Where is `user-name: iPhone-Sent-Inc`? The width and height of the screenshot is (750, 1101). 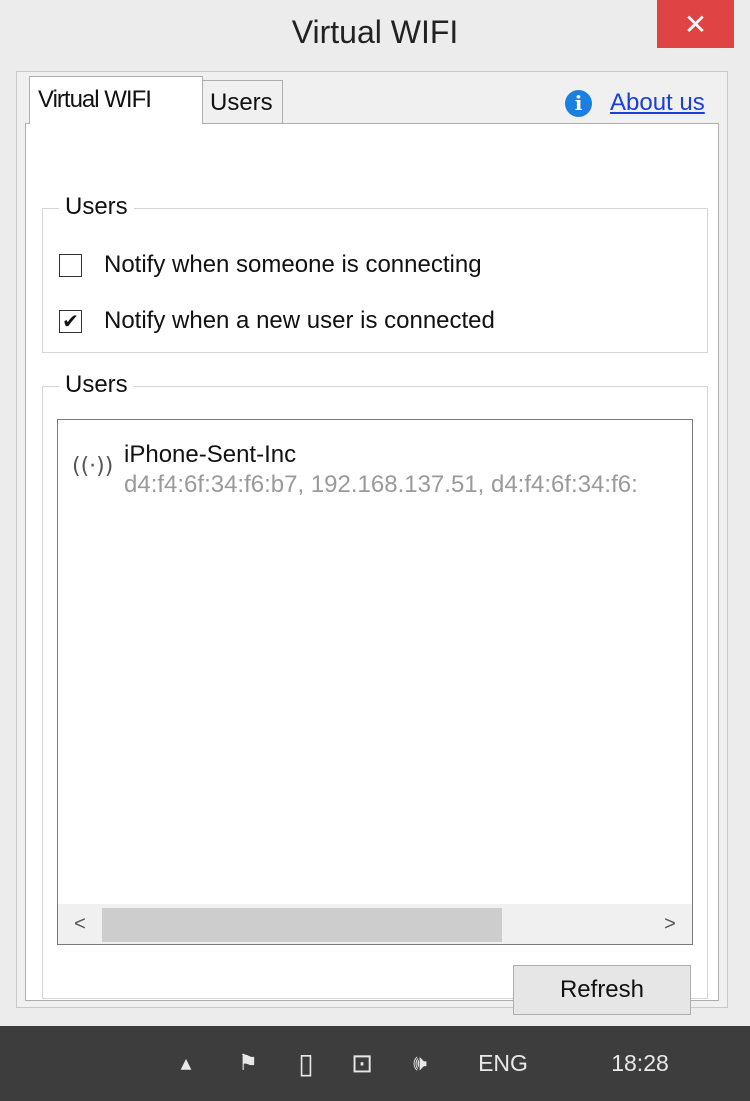
user-name: iPhone-Sent-Inc is located at coordinates (210, 454).